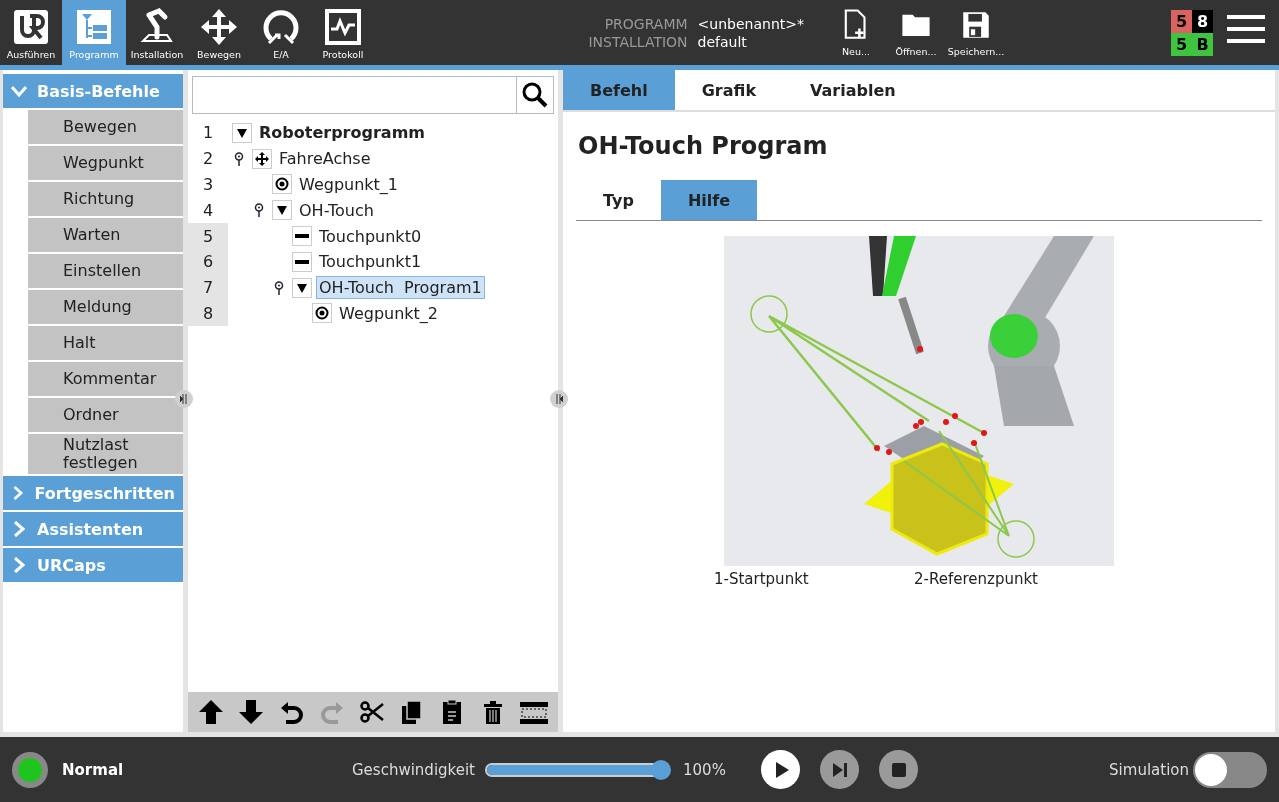 This screenshot has width=1279, height=802. What do you see at coordinates (839, 769) in the screenshot?
I see `skip-icon` at bounding box center [839, 769].